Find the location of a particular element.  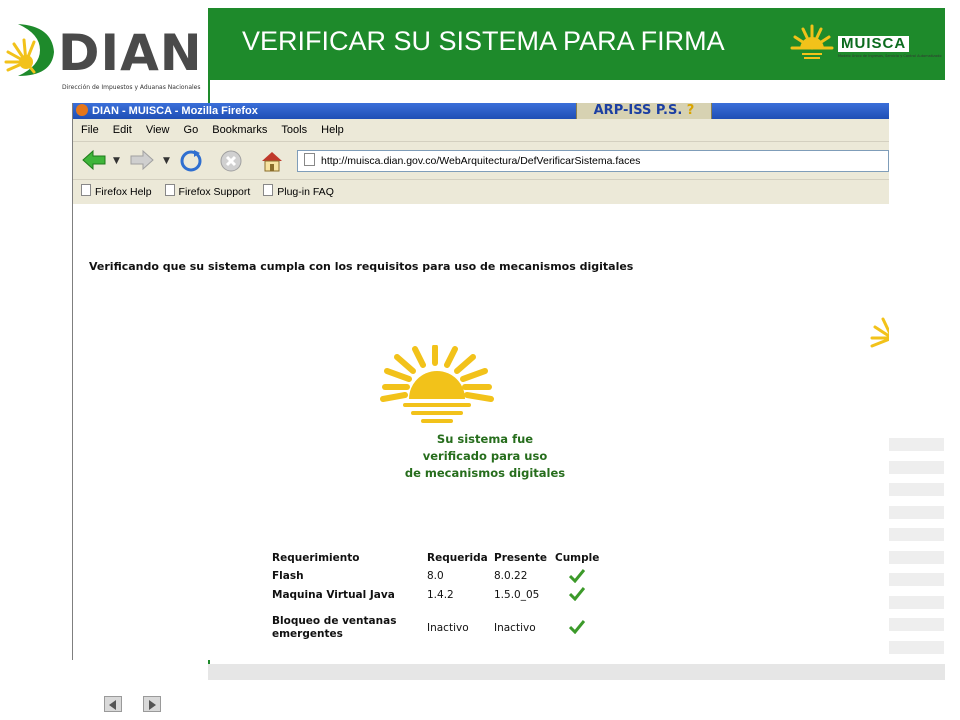

bookmark-firefox-support: Firefox Support is located at coordinates (207, 191).